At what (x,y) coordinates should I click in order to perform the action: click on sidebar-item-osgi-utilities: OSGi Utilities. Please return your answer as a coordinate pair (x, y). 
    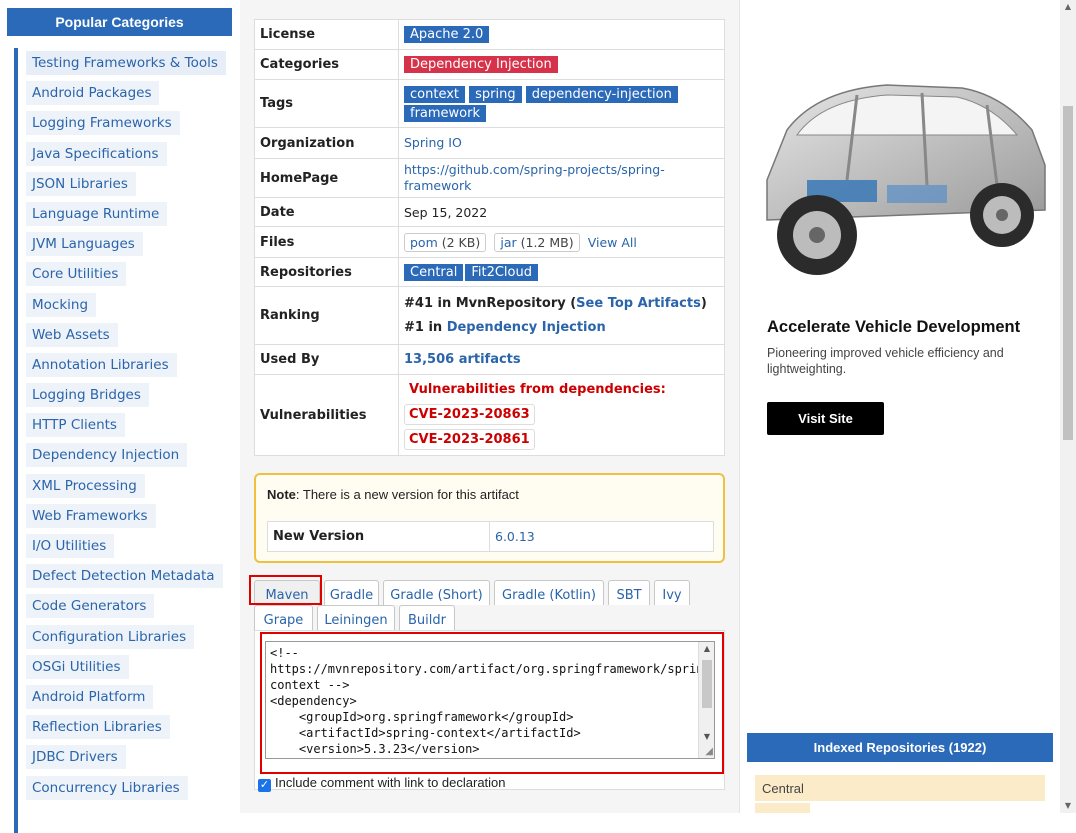
    Looking at the image, I should click on (127, 666).